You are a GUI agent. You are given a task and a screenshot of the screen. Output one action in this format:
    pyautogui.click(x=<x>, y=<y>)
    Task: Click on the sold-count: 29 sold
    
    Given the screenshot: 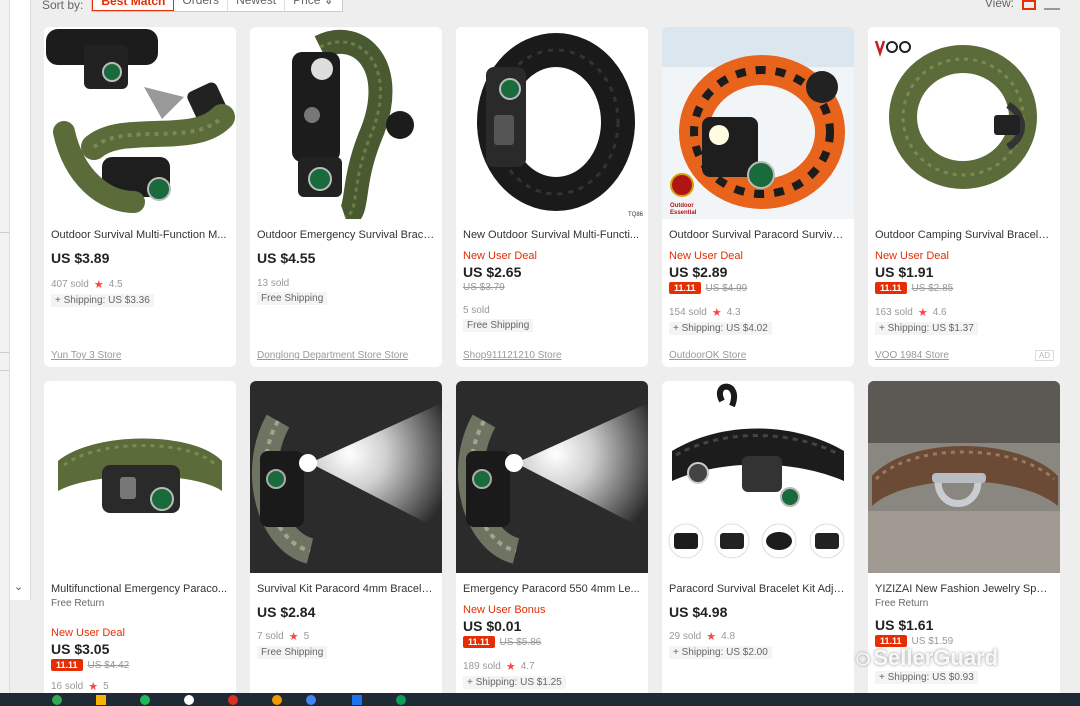 What is the action you would take?
    pyautogui.click(x=685, y=636)
    